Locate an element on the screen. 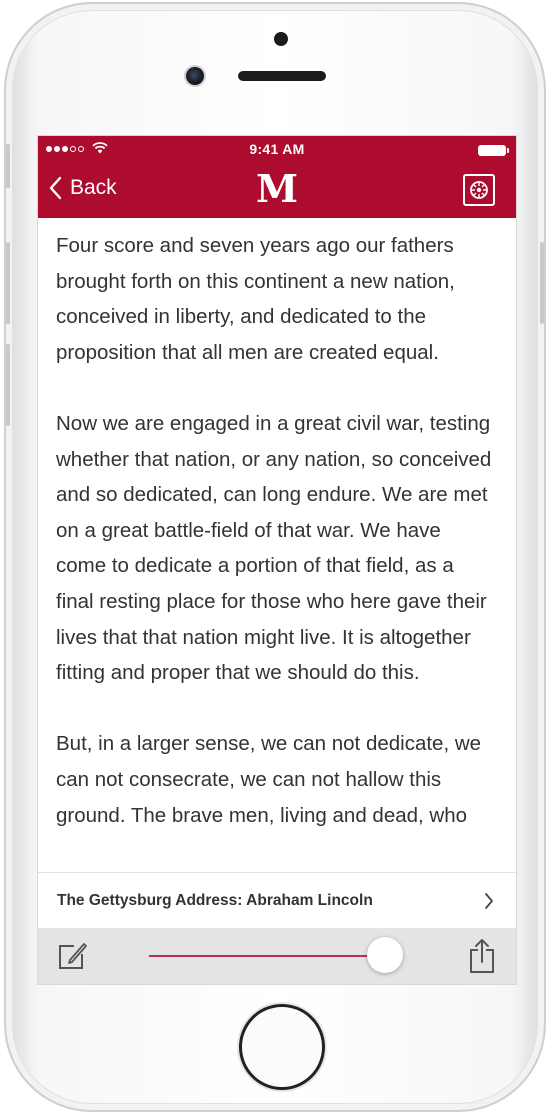 The image size is (550, 1116). reader-settings-icon is located at coordinates (479, 190).